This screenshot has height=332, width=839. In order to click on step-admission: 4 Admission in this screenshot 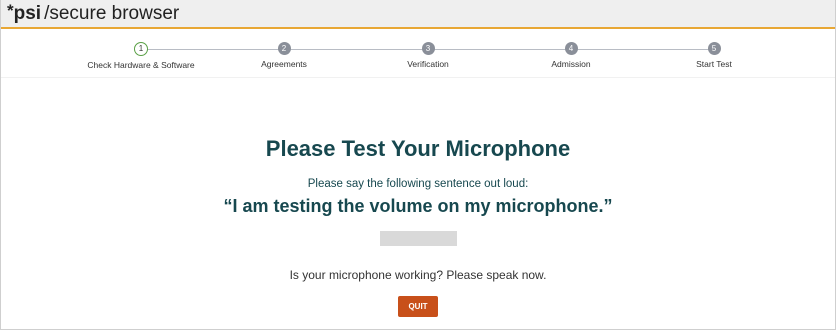, I will do `click(571, 55)`.